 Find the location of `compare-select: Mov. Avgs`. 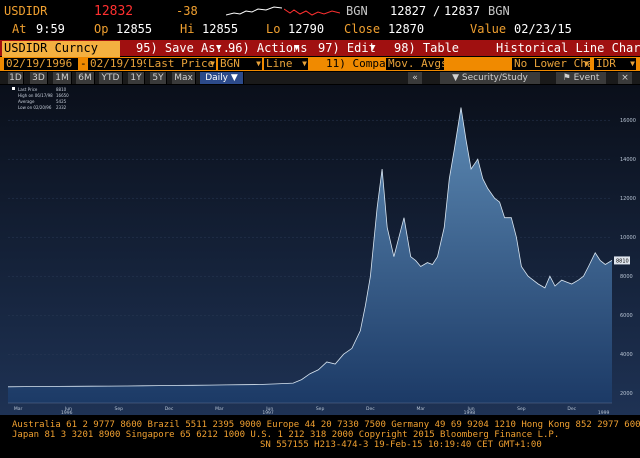

compare-select: Mov. Avgs is located at coordinates (415, 64).